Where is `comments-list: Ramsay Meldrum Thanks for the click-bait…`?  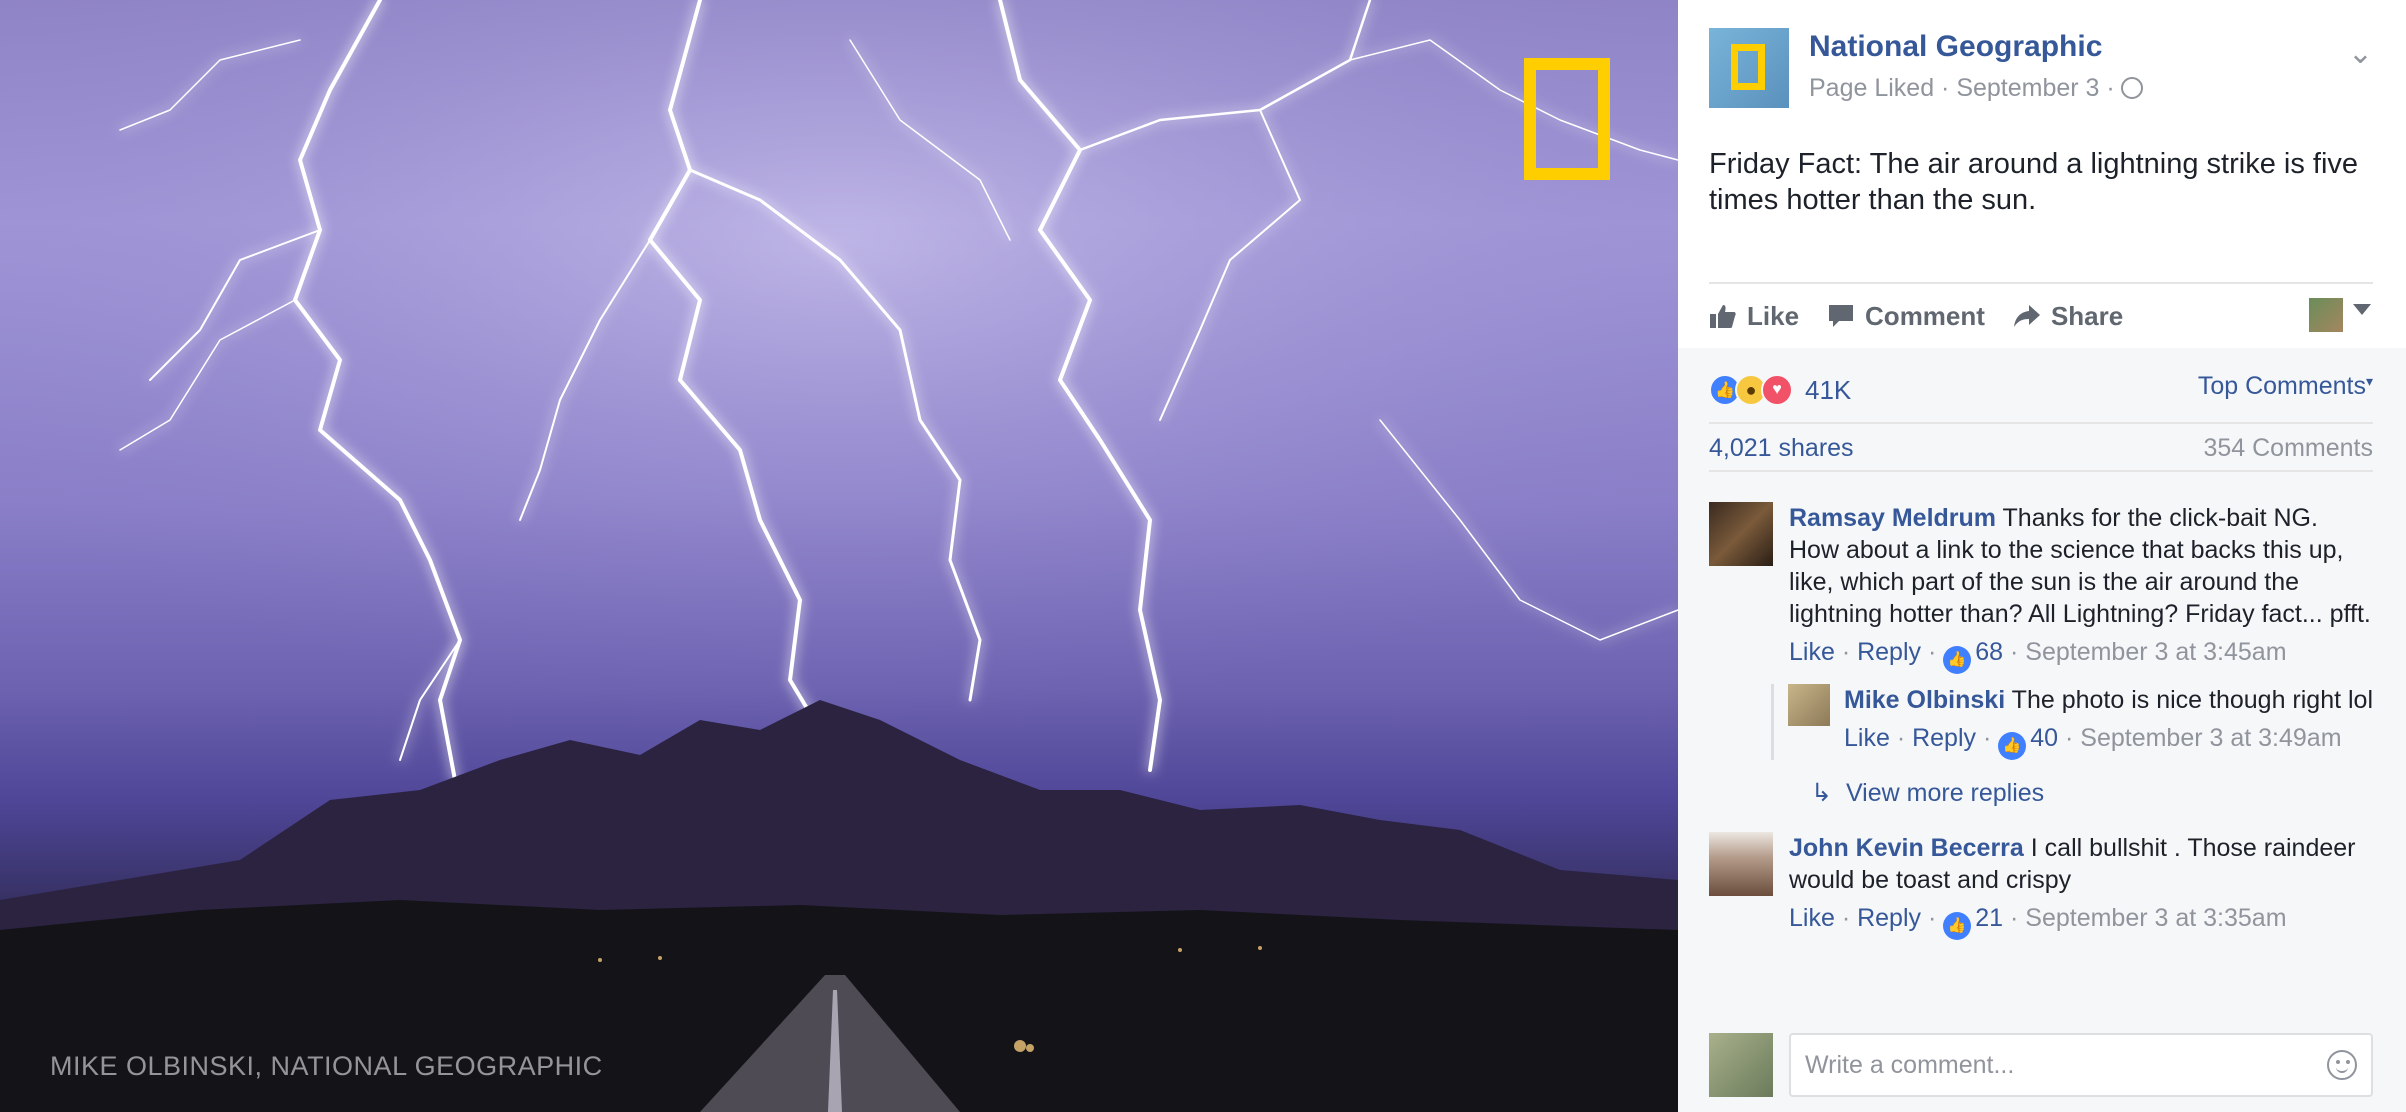 comments-list: Ramsay Meldrum Thanks for the click-bait… is located at coordinates (2041, 737).